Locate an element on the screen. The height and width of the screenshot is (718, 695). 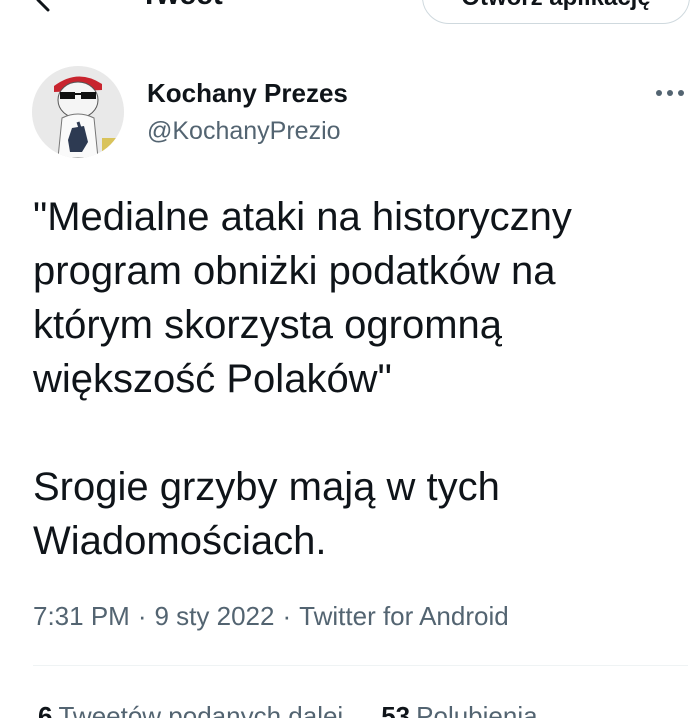
arrow-left-icon is located at coordinates (44, 7).